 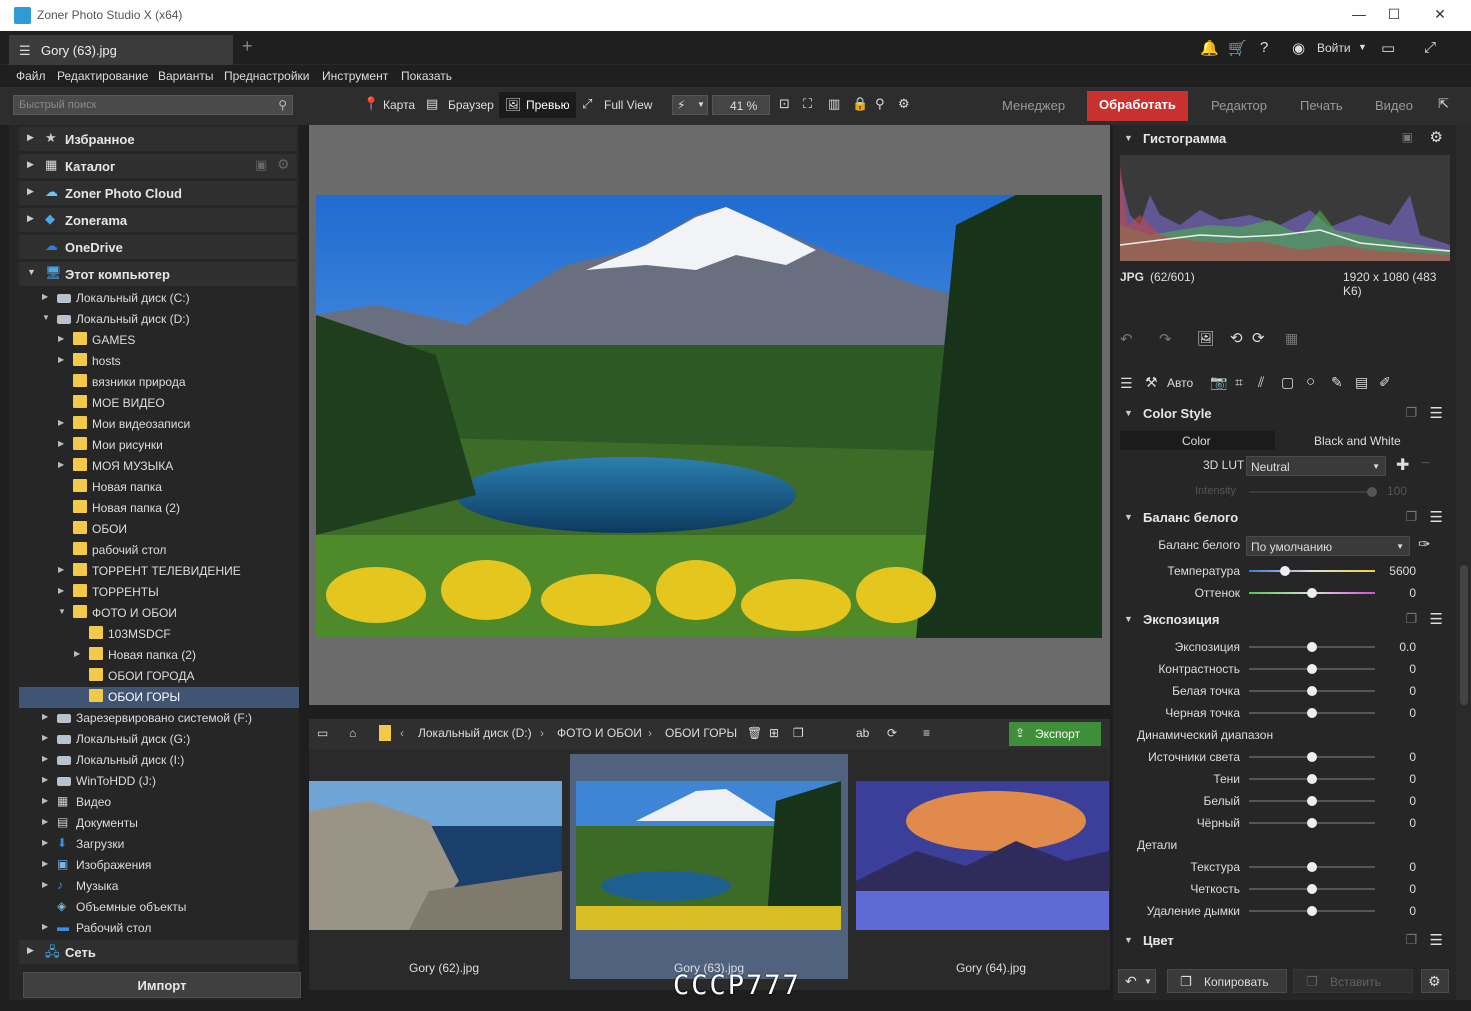 What do you see at coordinates (1258, 338) in the screenshot?
I see `rotate-right-icon: ⟳` at bounding box center [1258, 338].